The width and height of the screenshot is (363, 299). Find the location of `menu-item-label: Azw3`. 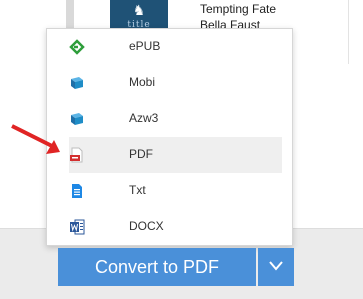

menu-item-label: Azw3 is located at coordinates (144, 118).